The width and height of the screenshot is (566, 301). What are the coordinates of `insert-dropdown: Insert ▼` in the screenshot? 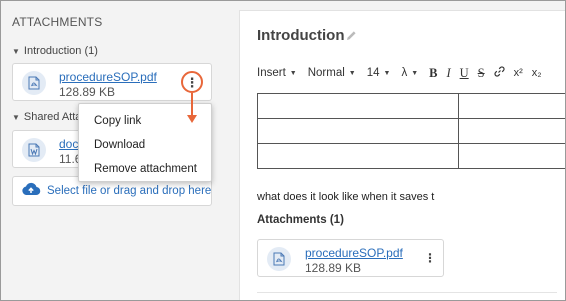 It's located at (277, 73).